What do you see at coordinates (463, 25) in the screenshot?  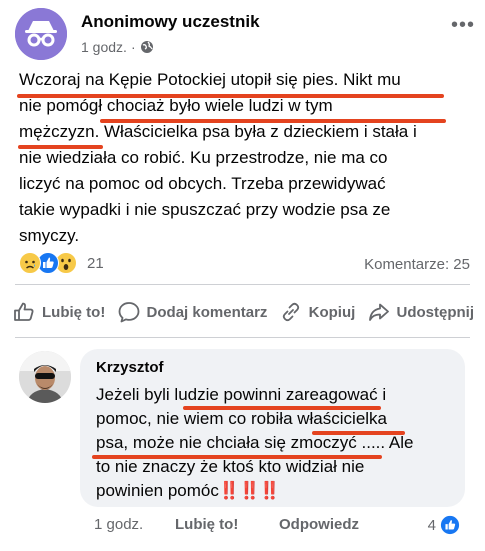 I see `more-options-button: •••` at bounding box center [463, 25].